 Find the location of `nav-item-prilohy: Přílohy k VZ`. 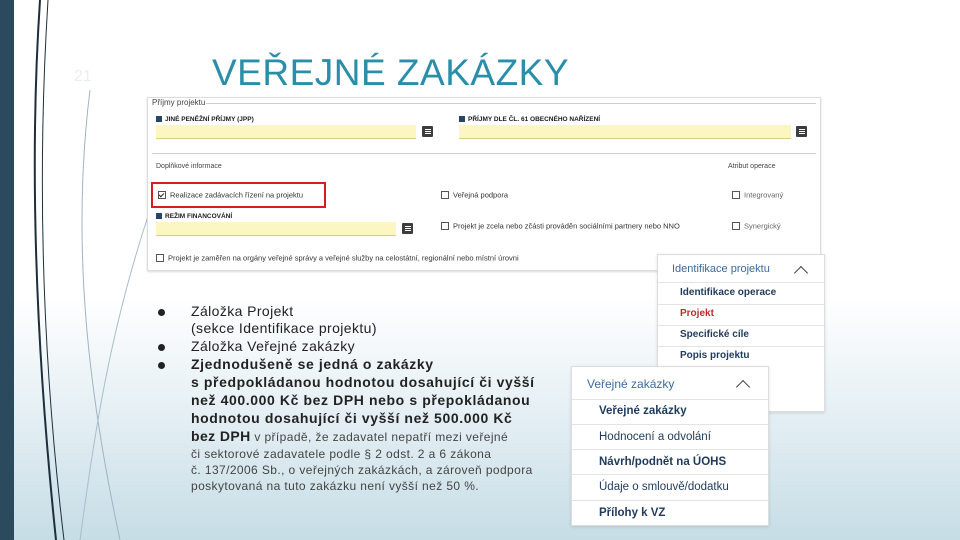

nav-item-prilohy: Přílohy k VZ is located at coordinates (632, 513).